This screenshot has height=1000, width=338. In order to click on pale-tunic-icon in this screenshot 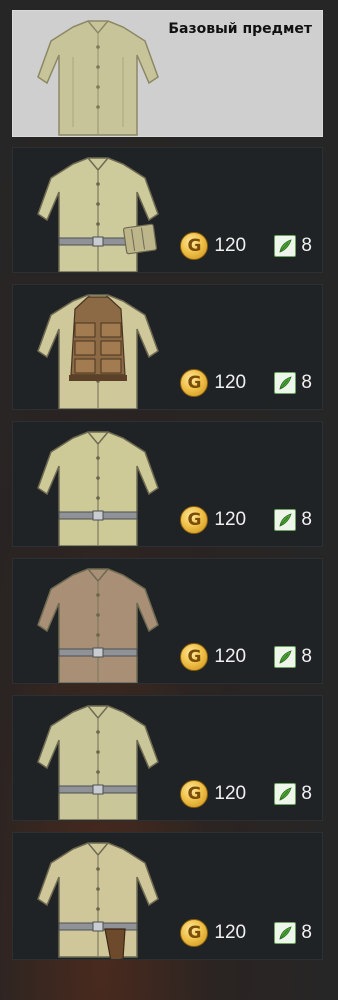, I will do `click(98, 762)`.